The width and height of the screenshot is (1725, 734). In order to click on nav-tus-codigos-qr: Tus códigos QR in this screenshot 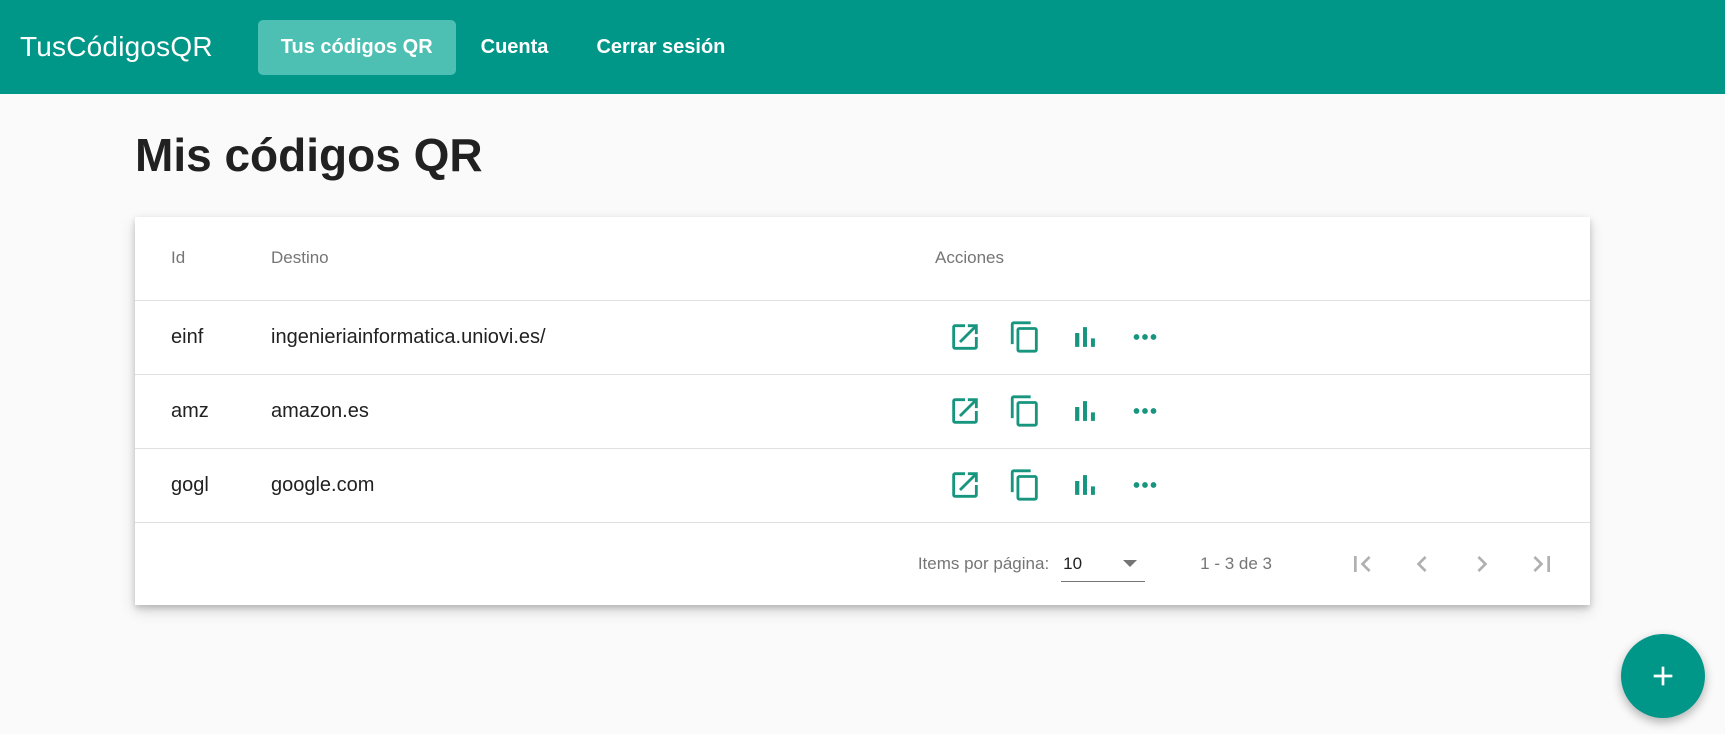, I will do `click(356, 47)`.